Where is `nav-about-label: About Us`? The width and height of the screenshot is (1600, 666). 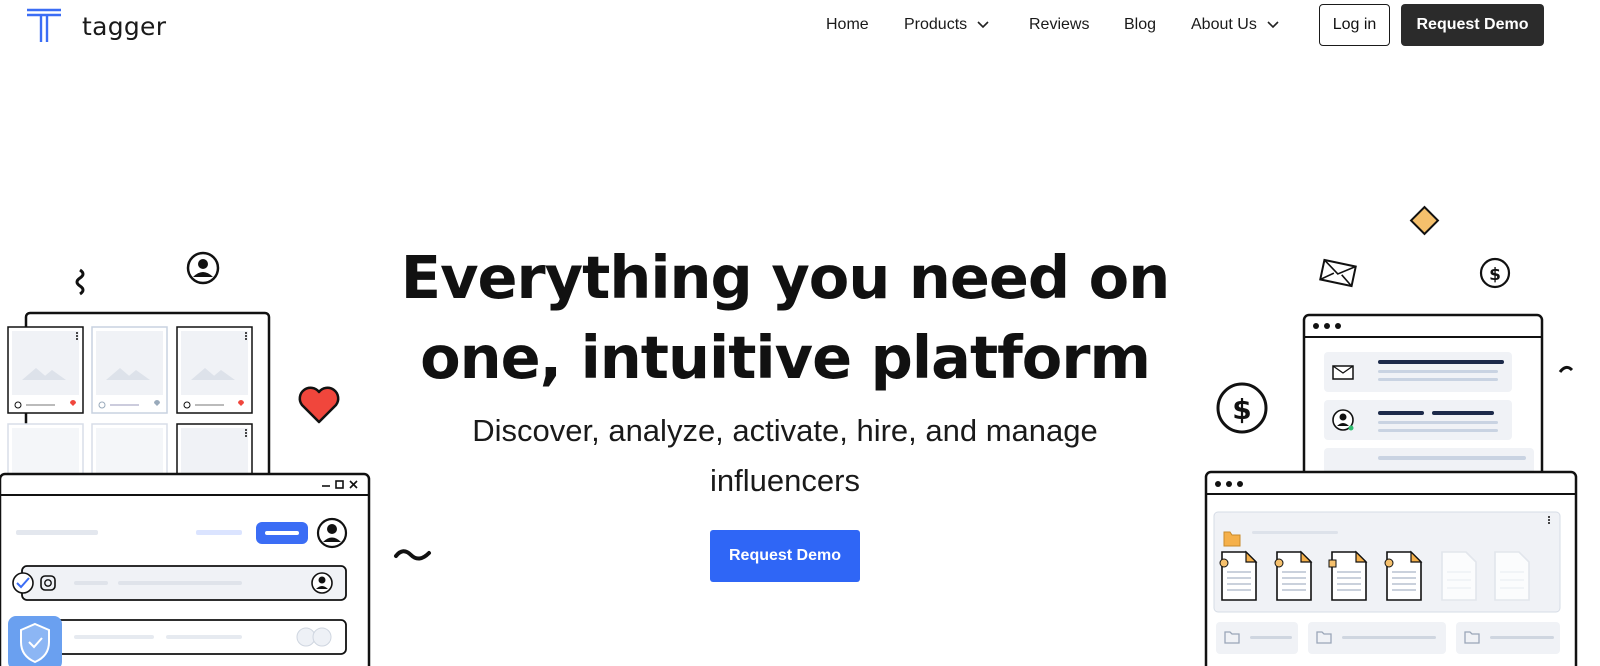 nav-about-label: About Us is located at coordinates (1224, 24).